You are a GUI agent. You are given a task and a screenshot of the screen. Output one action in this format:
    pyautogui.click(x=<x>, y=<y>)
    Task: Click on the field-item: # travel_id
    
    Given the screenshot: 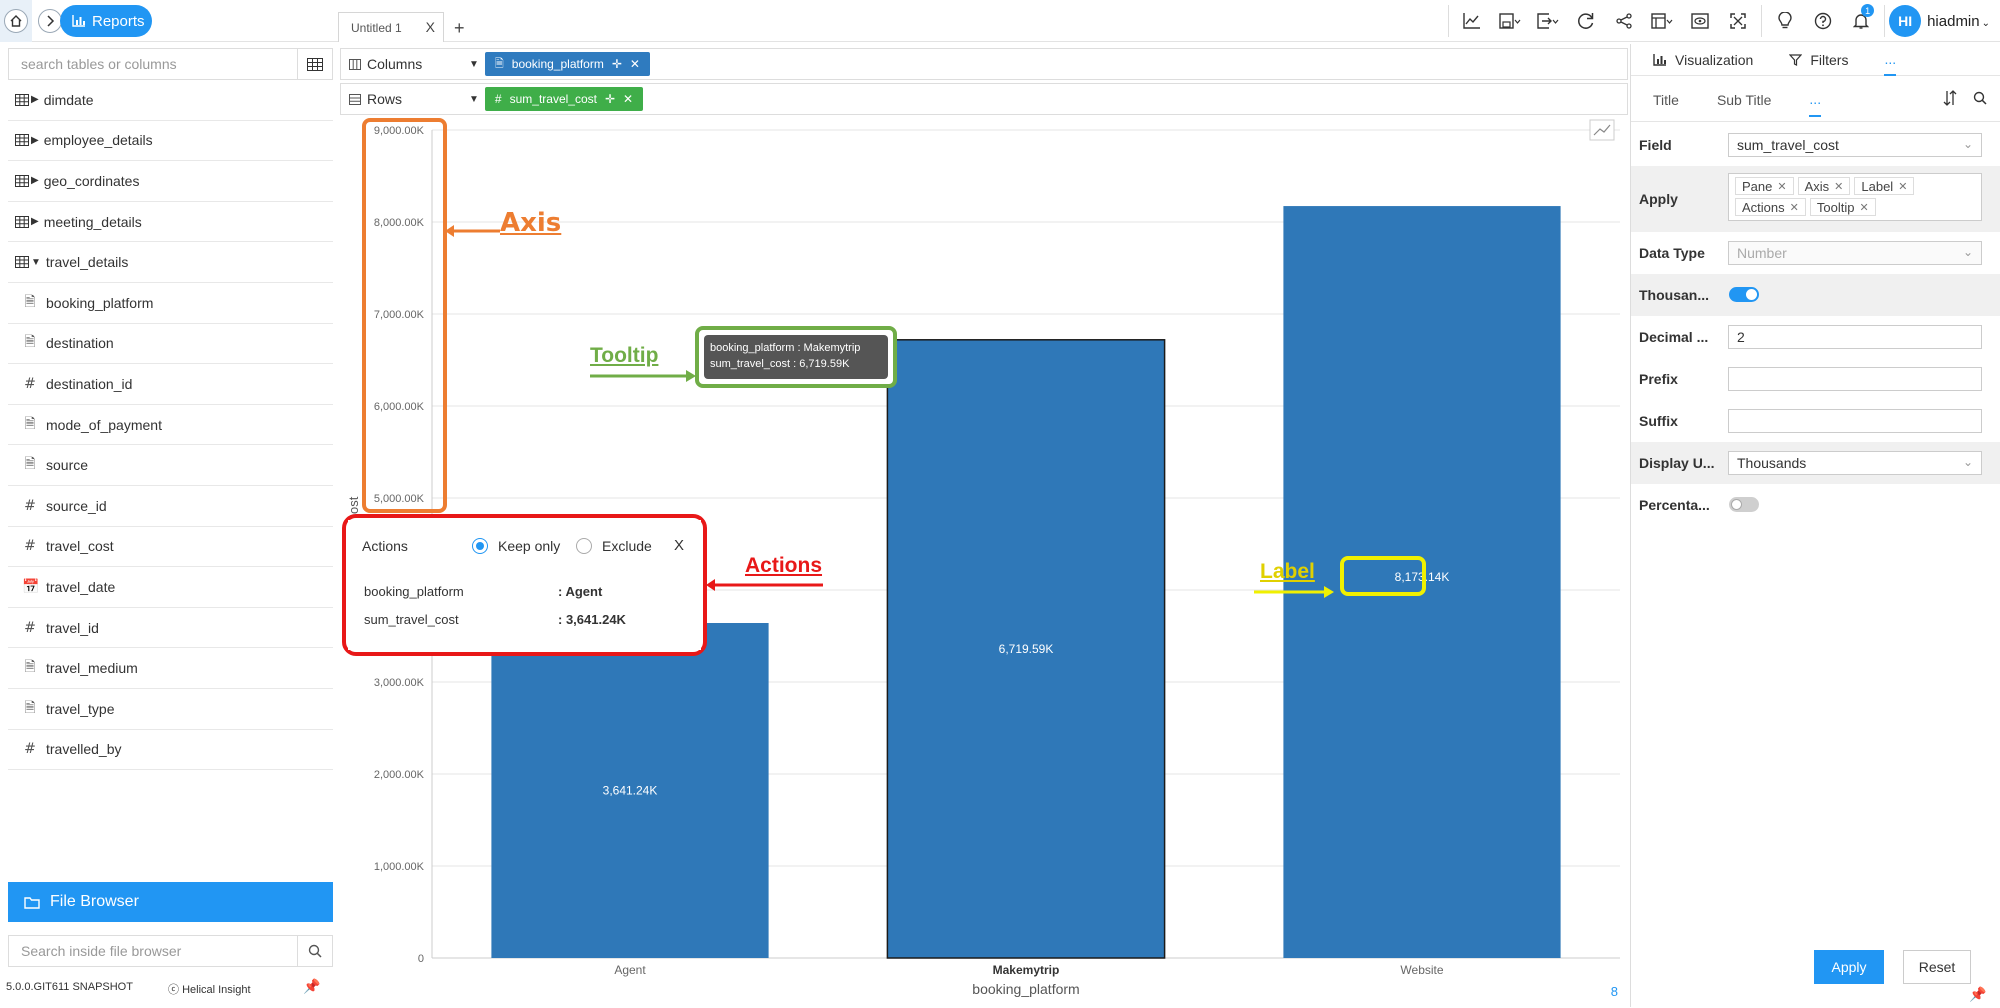 What is the action you would take?
    pyautogui.click(x=170, y=628)
    